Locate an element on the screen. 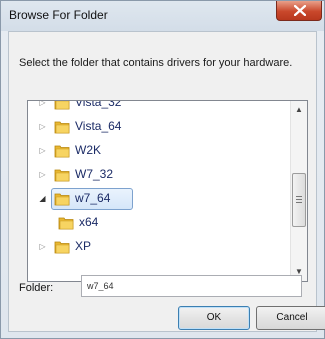 The height and width of the screenshot is (339, 325). ok-button: OK is located at coordinates (214, 318).